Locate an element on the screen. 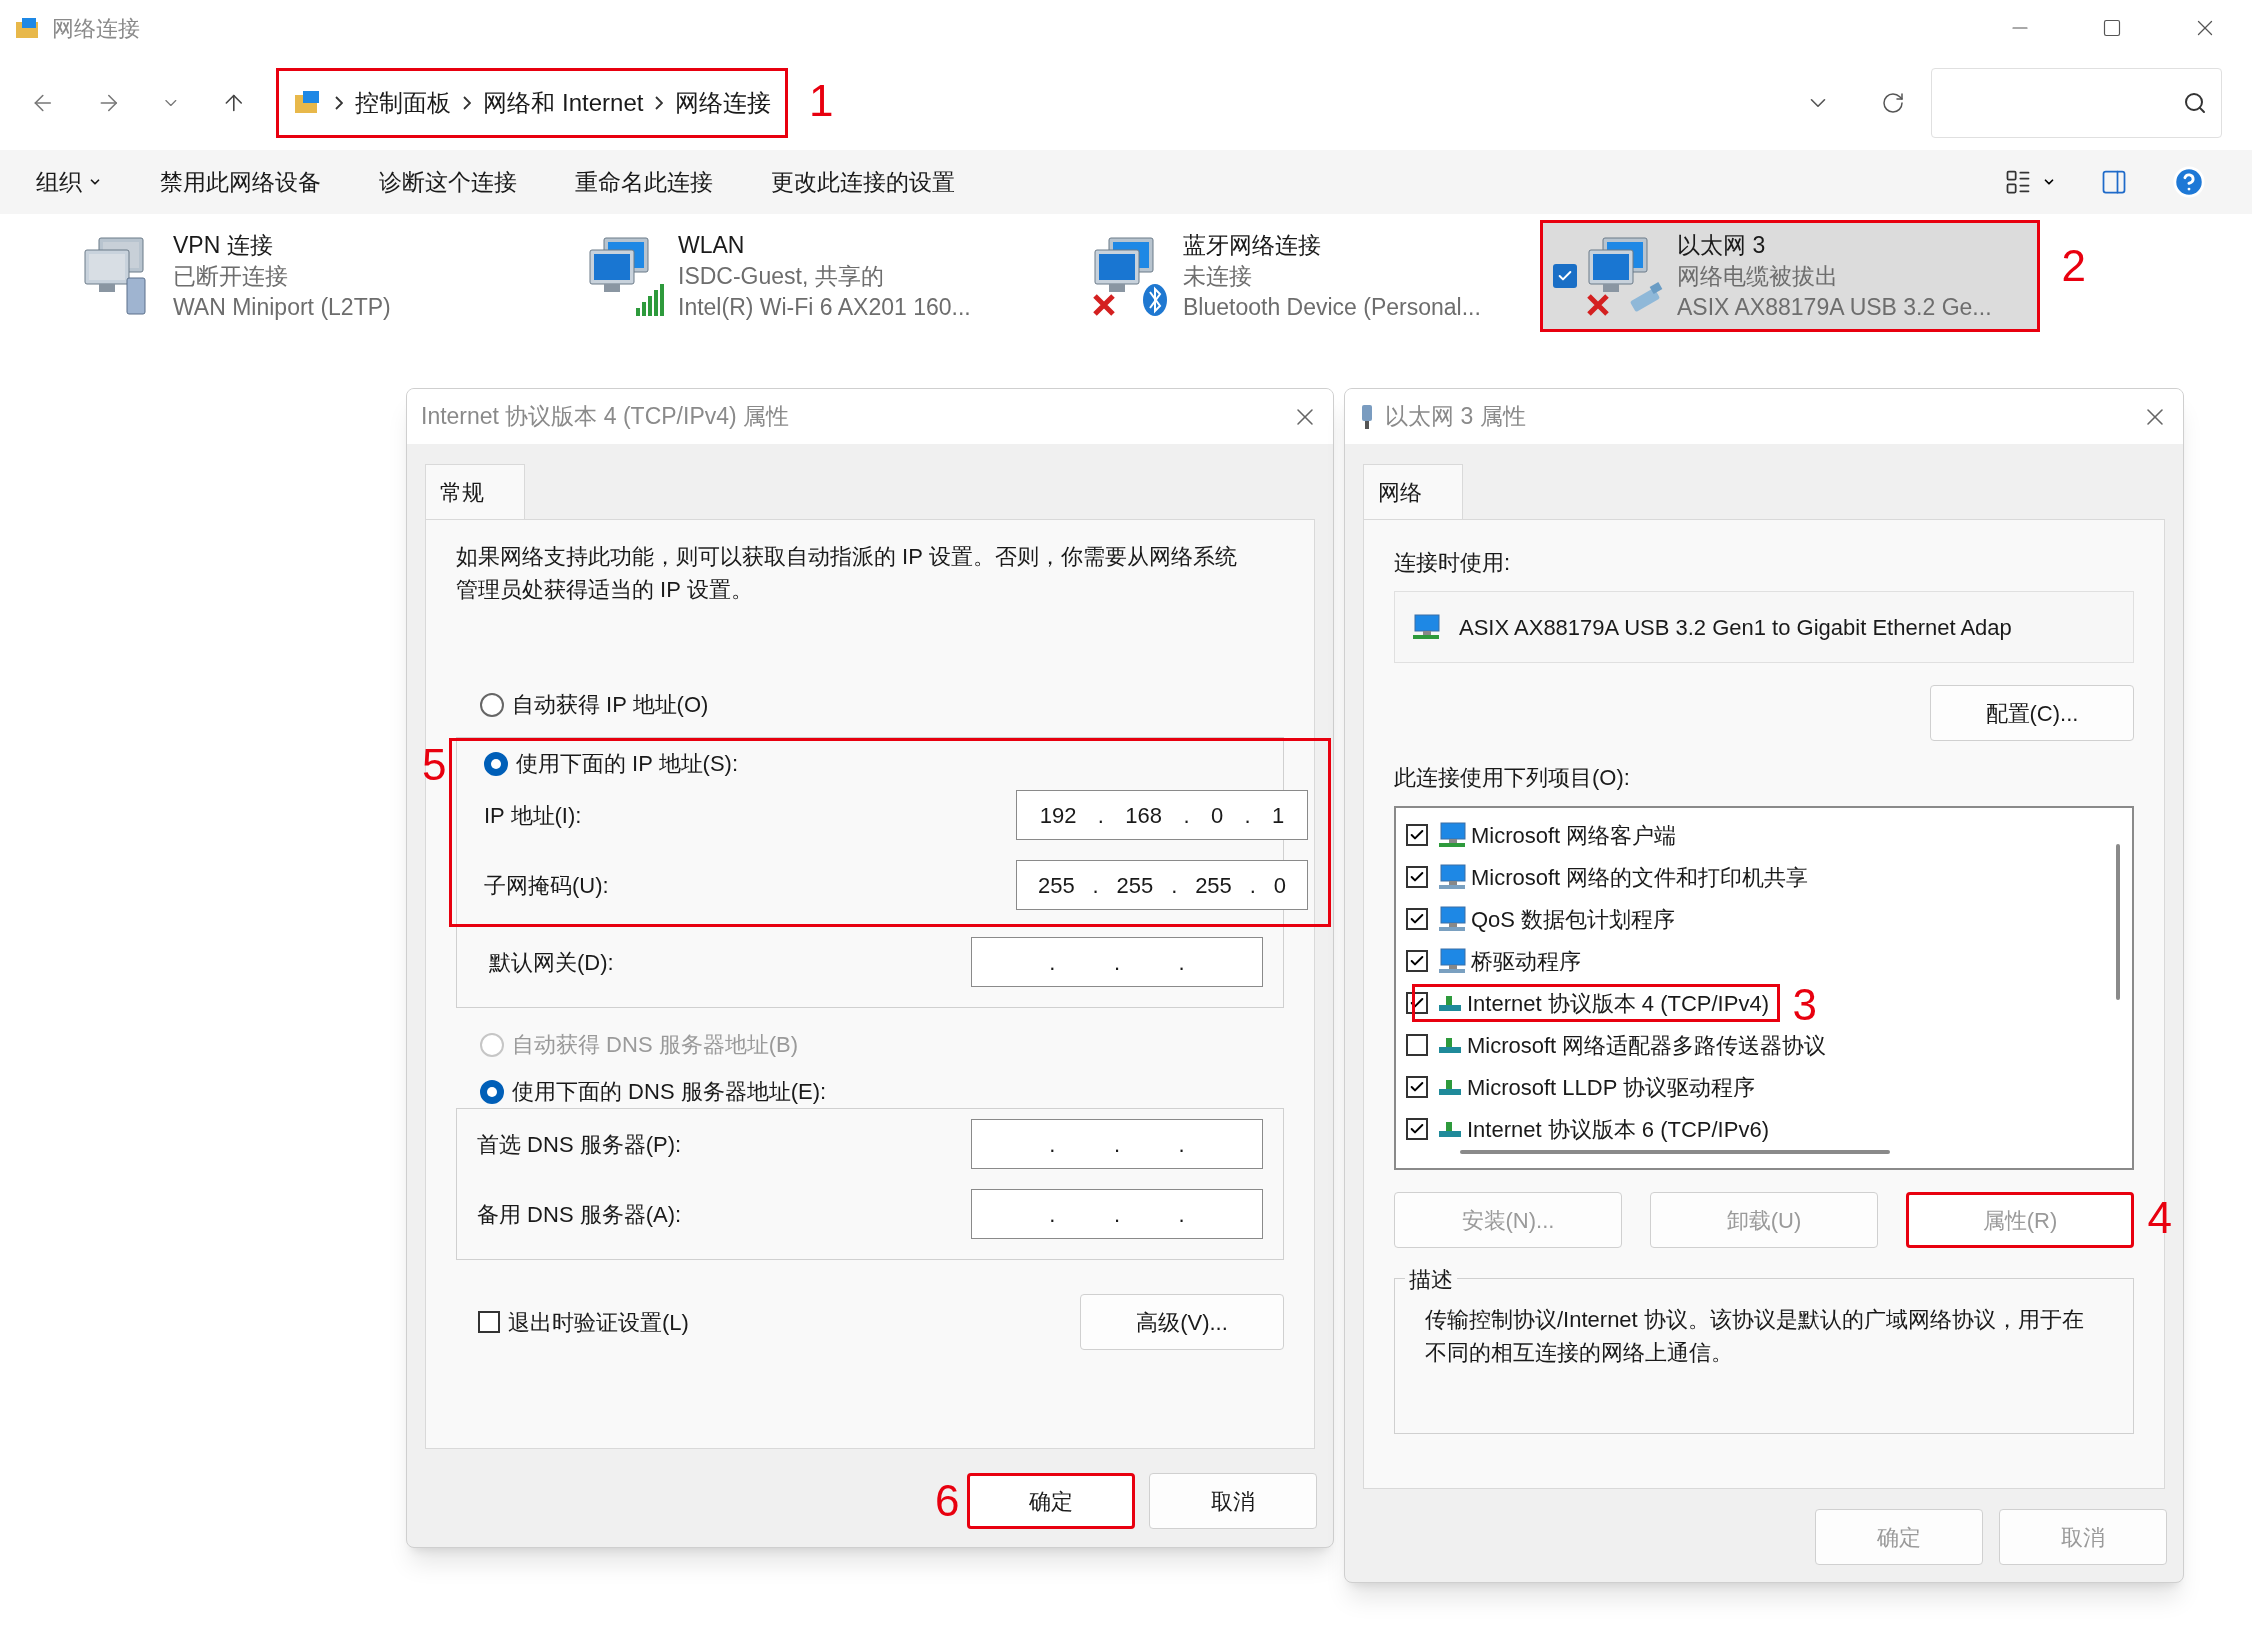  view-options-icon is located at coordinates (2018, 182).